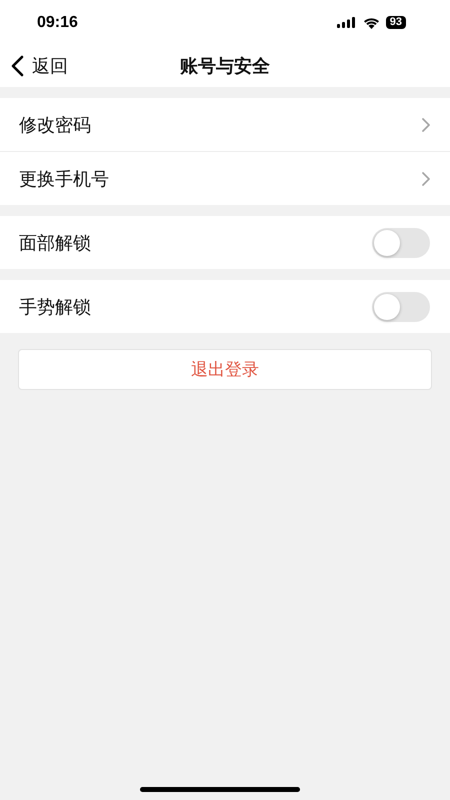 The image size is (450, 800). Describe the element at coordinates (55, 307) in the screenshot. I see `setting-label: 手势解锁` at that location.